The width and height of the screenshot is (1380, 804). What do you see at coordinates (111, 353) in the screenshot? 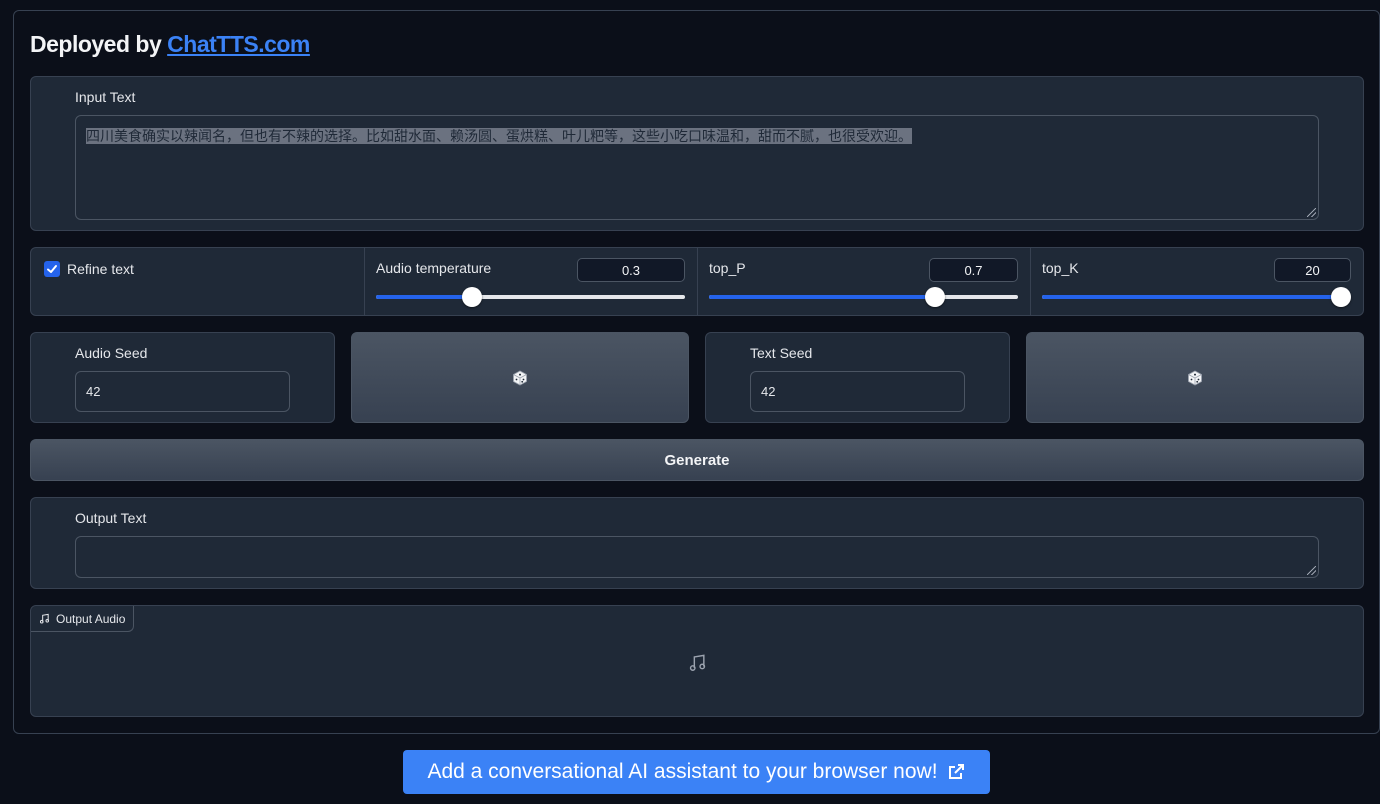
I see `audio-seed-label: Audio Seed` at bounding box center [111, 353].